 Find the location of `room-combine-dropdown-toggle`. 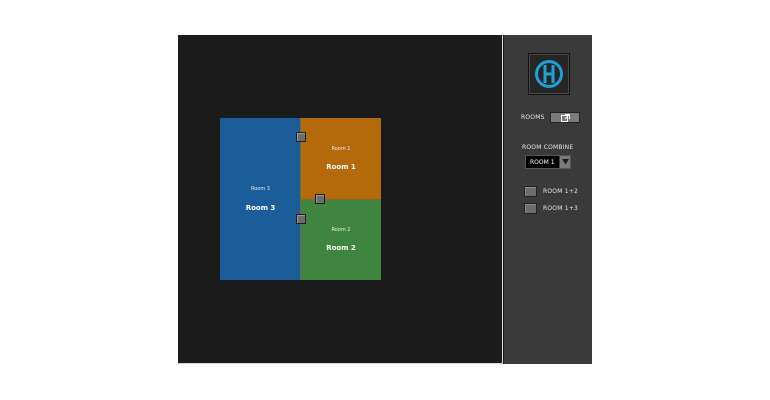

room-combine-dropdown-toggle is located at coordinates (564, 162).